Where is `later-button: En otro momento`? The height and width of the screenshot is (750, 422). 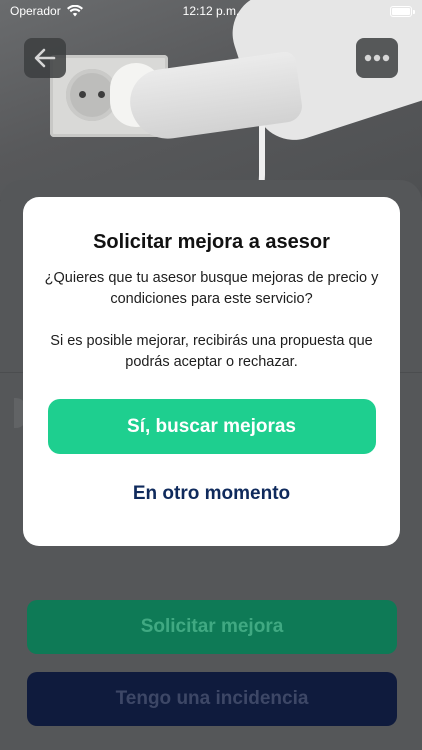 later-button: En otro momento is located at coordinates (212, 494).